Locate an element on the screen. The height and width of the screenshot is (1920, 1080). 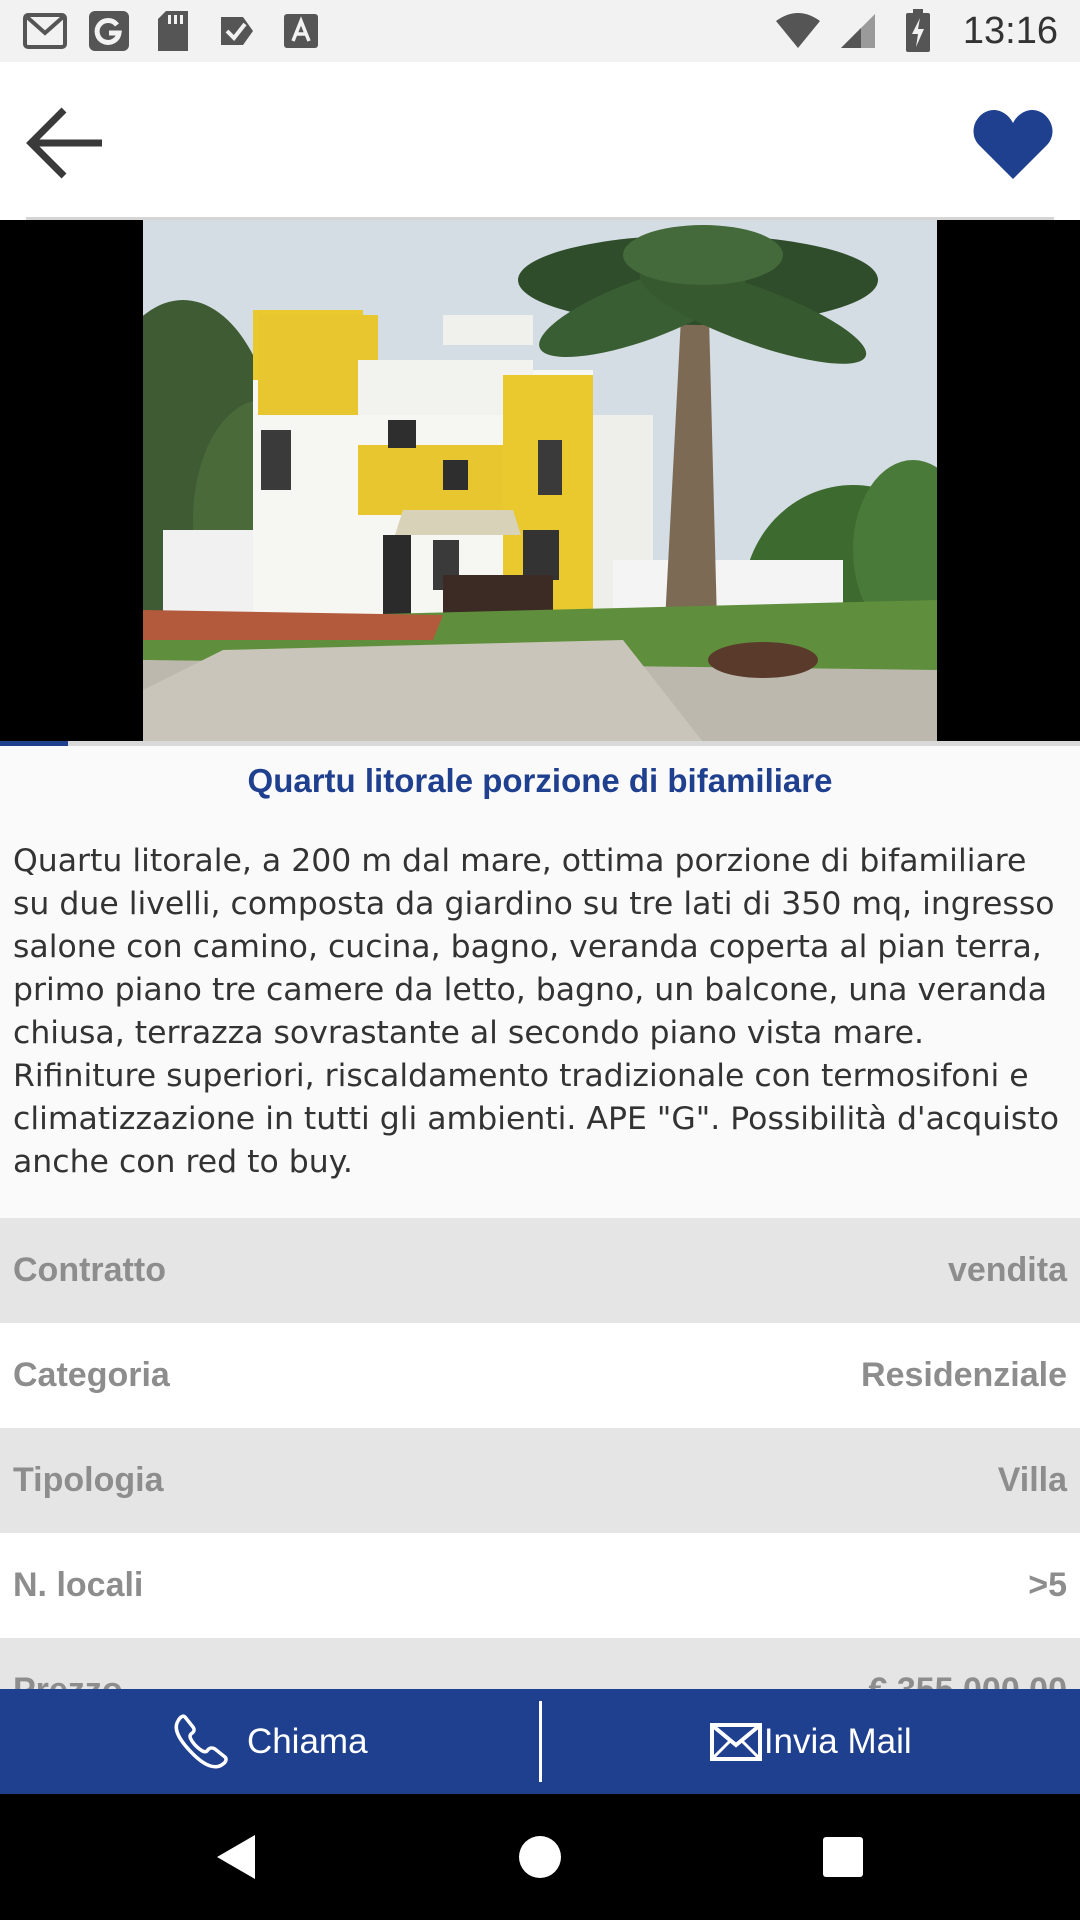
triangle-back-icon is located at coordinates (236, 1857).